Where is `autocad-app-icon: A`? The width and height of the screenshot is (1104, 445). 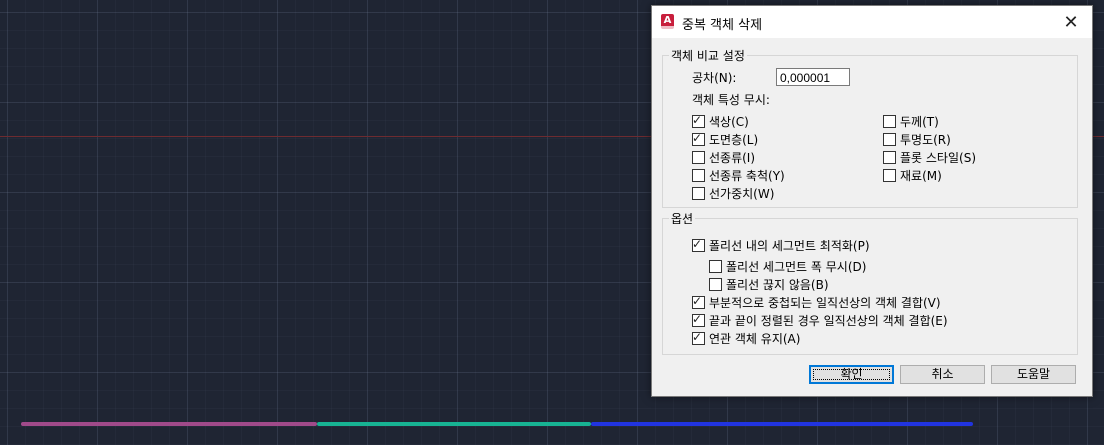
autocad-app-icon: A is located at coordinates (667, 21).